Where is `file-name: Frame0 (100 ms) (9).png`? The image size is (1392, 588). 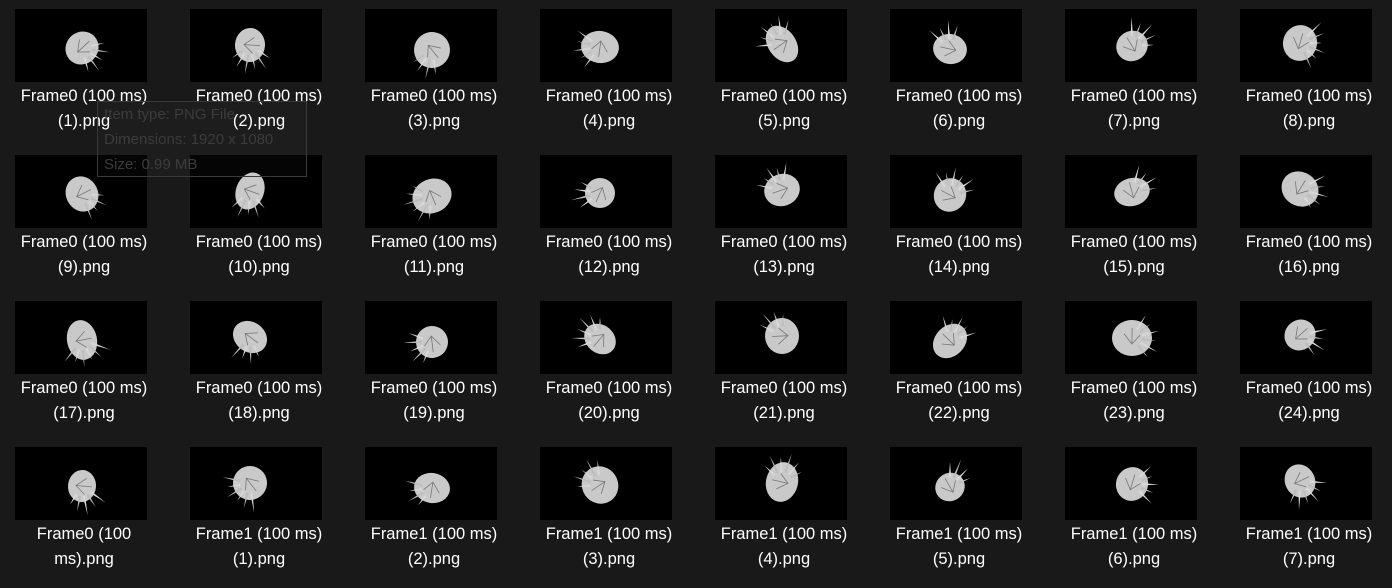 file-name: Frame0 (100 ms) (9).png is located at coordinates (84, 255).